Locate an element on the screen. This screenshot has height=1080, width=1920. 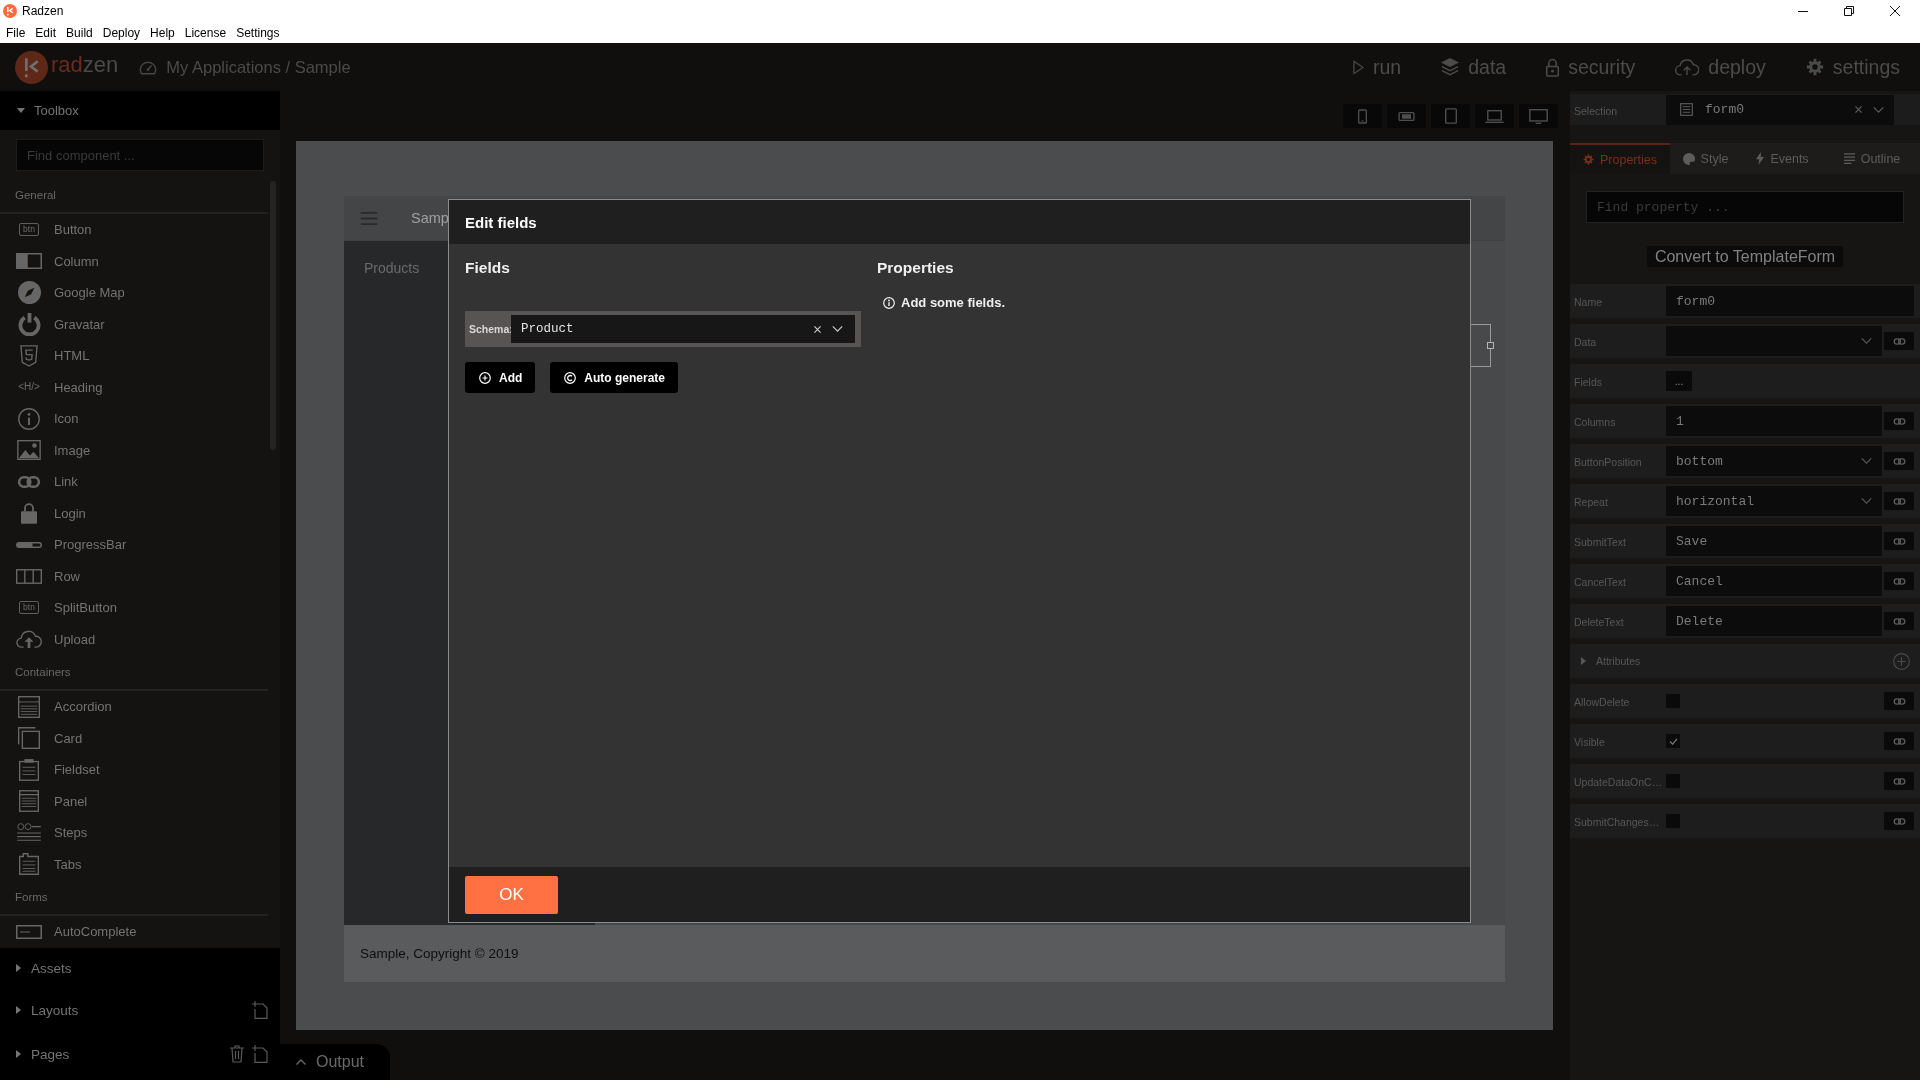
page-title: Samp is located at coordinates (430, 218).